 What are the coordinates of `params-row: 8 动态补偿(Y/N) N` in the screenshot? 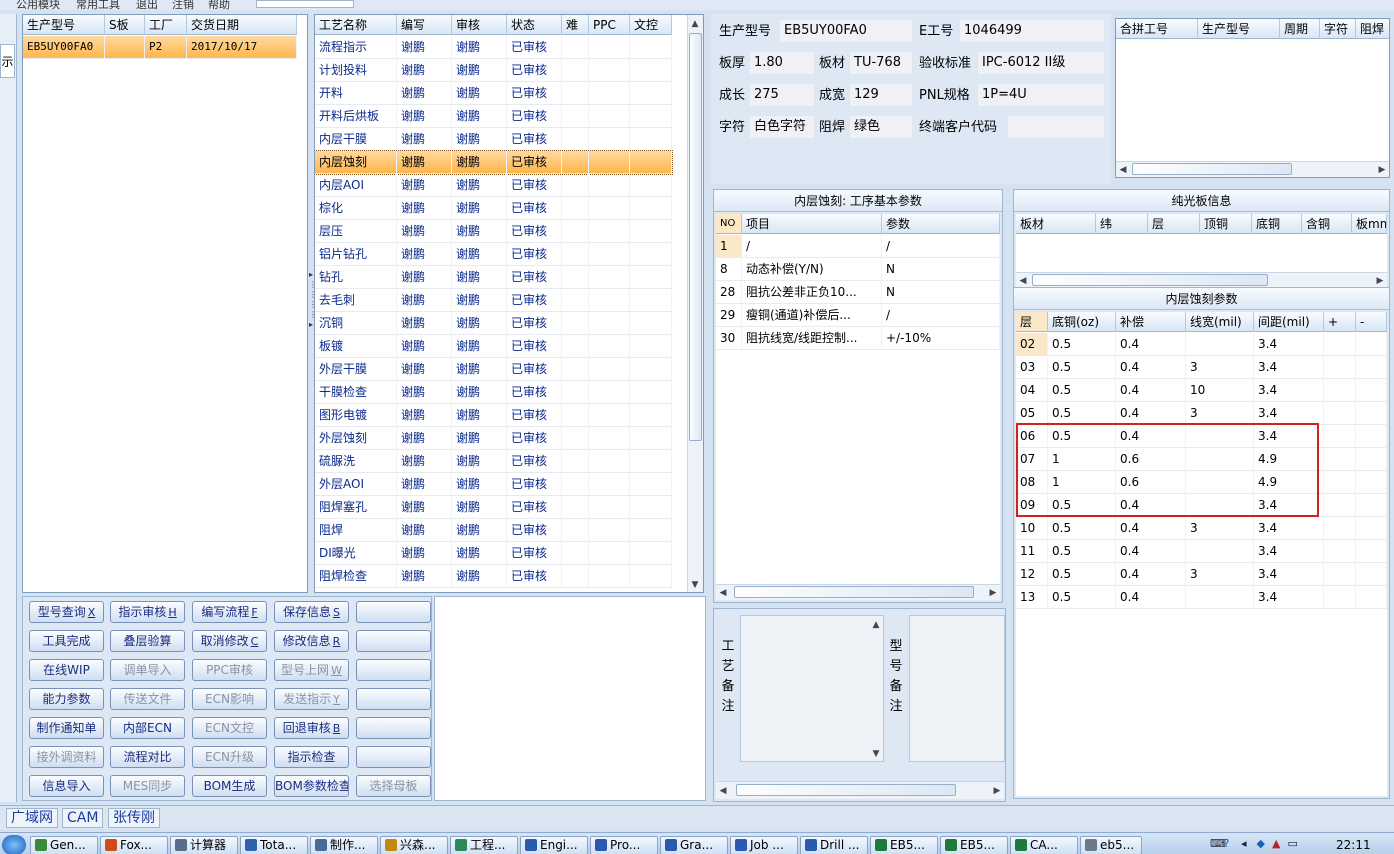 It's located at (858, 269).